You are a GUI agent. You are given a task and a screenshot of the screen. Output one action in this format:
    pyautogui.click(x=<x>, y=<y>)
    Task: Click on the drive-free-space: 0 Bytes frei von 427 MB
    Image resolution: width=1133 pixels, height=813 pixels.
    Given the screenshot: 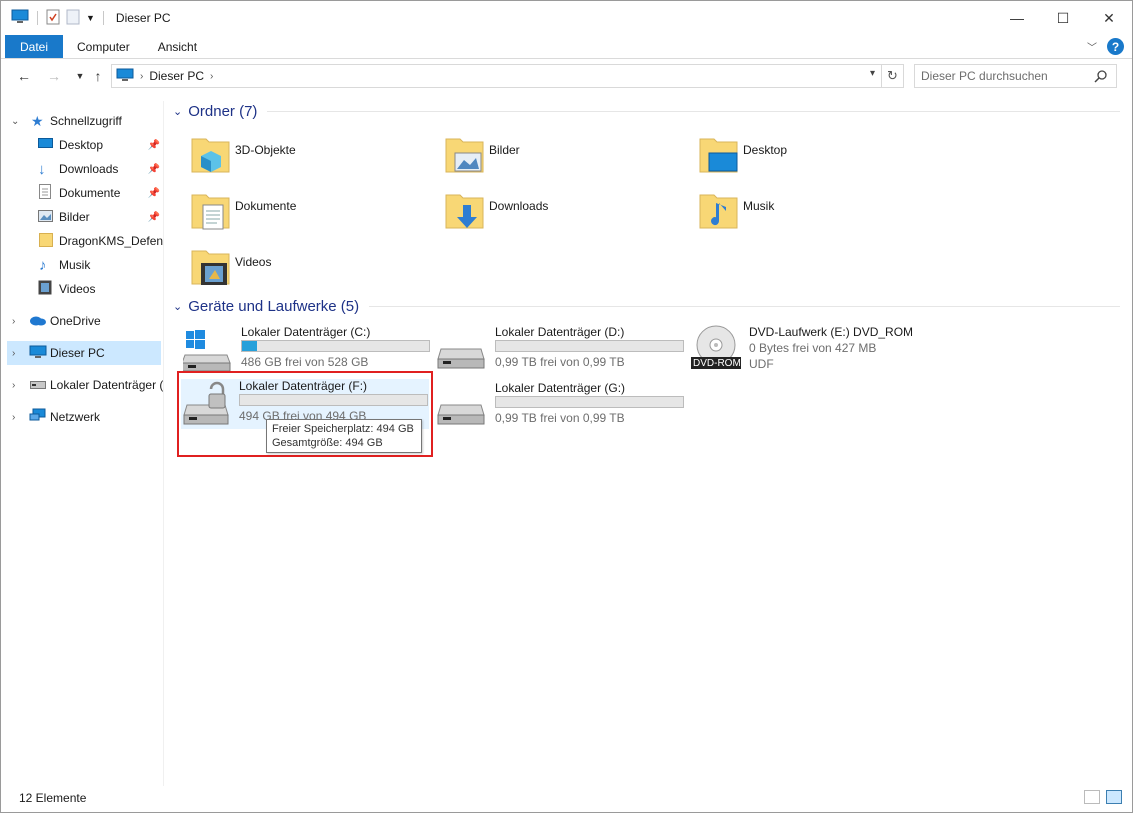 What is the action you would take?
    pyautogui.click(x=813, y=348)
    